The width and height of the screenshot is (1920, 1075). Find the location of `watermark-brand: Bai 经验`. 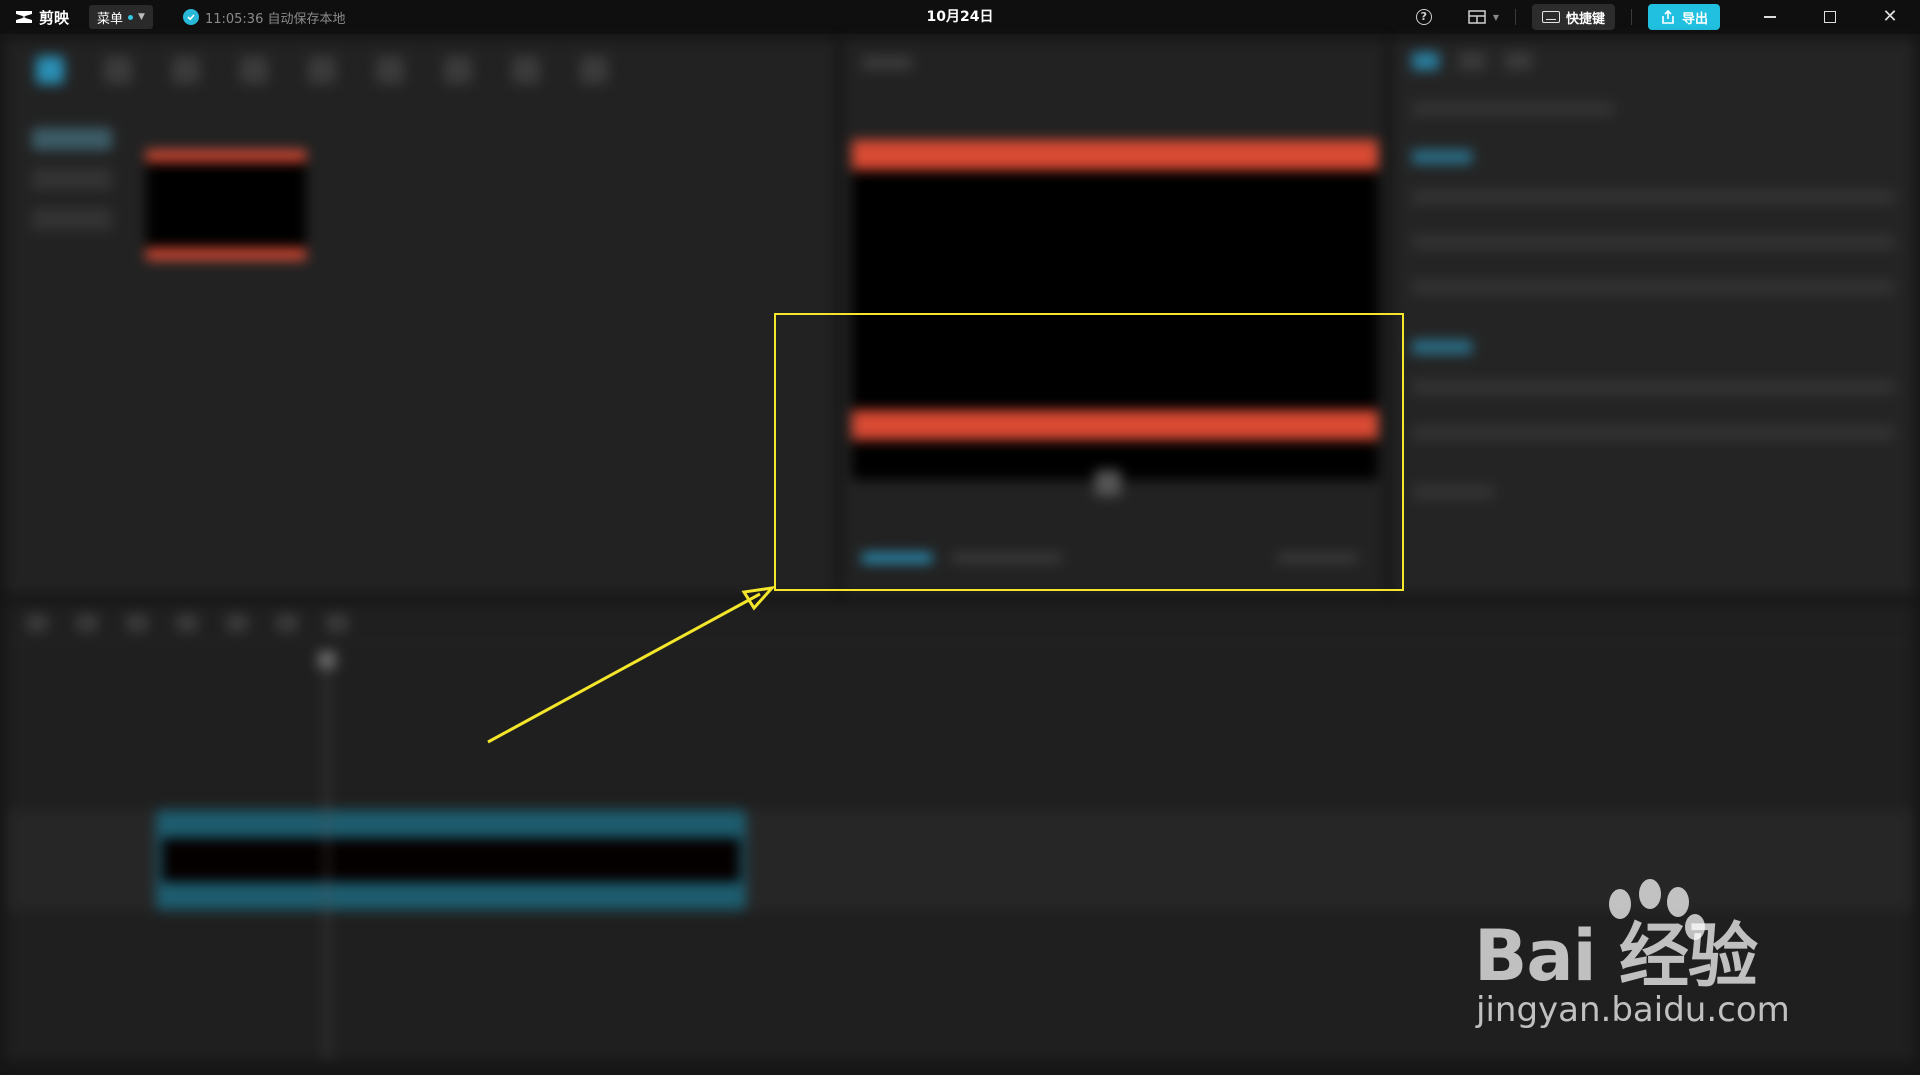

watermark-brand: Bai 经验 is located at coordinates (1616, 956).